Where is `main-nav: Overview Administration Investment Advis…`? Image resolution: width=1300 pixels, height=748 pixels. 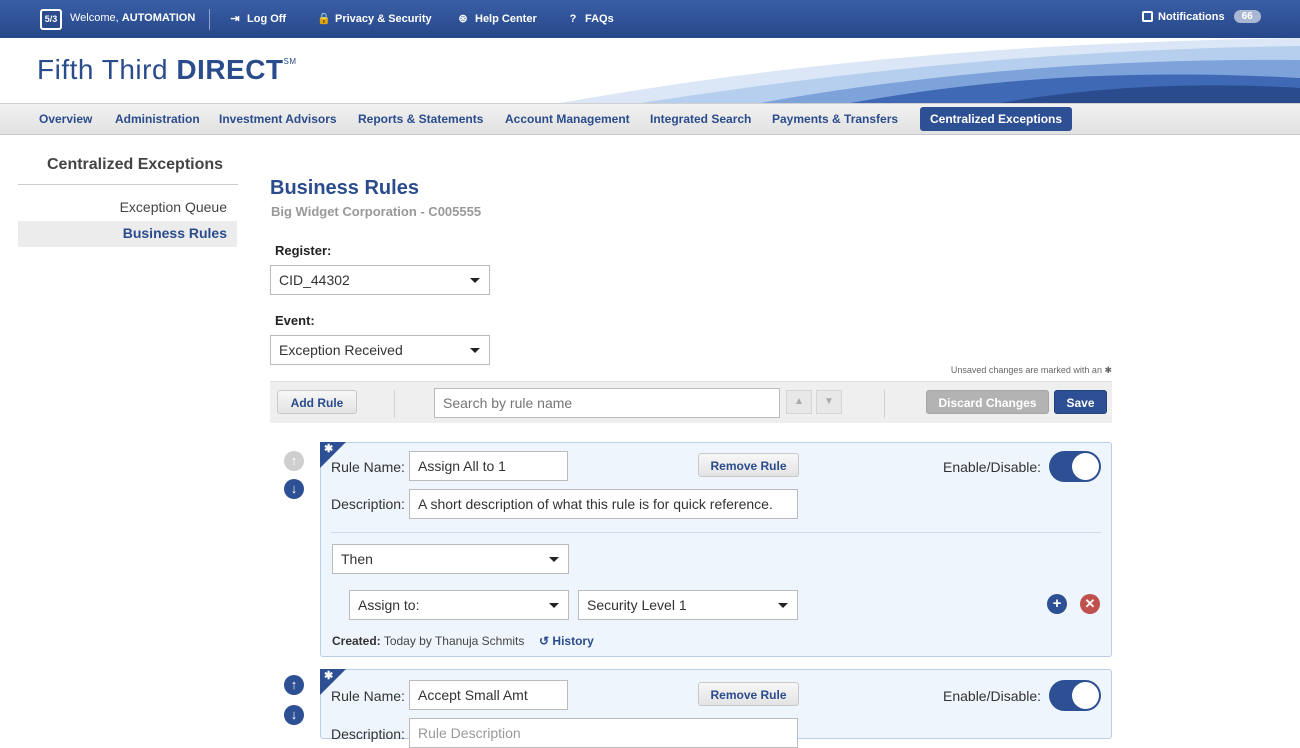
main-nav: Overview Administration Investment Advis… is located at coordinates (650, 119).